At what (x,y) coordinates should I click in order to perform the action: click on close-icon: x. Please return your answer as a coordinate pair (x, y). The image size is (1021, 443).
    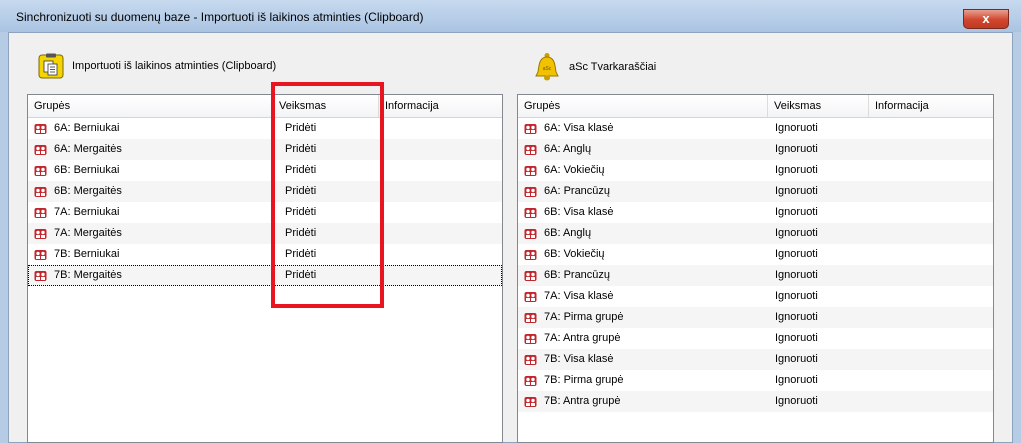
    Looking at the image, I should click on (986, 18).